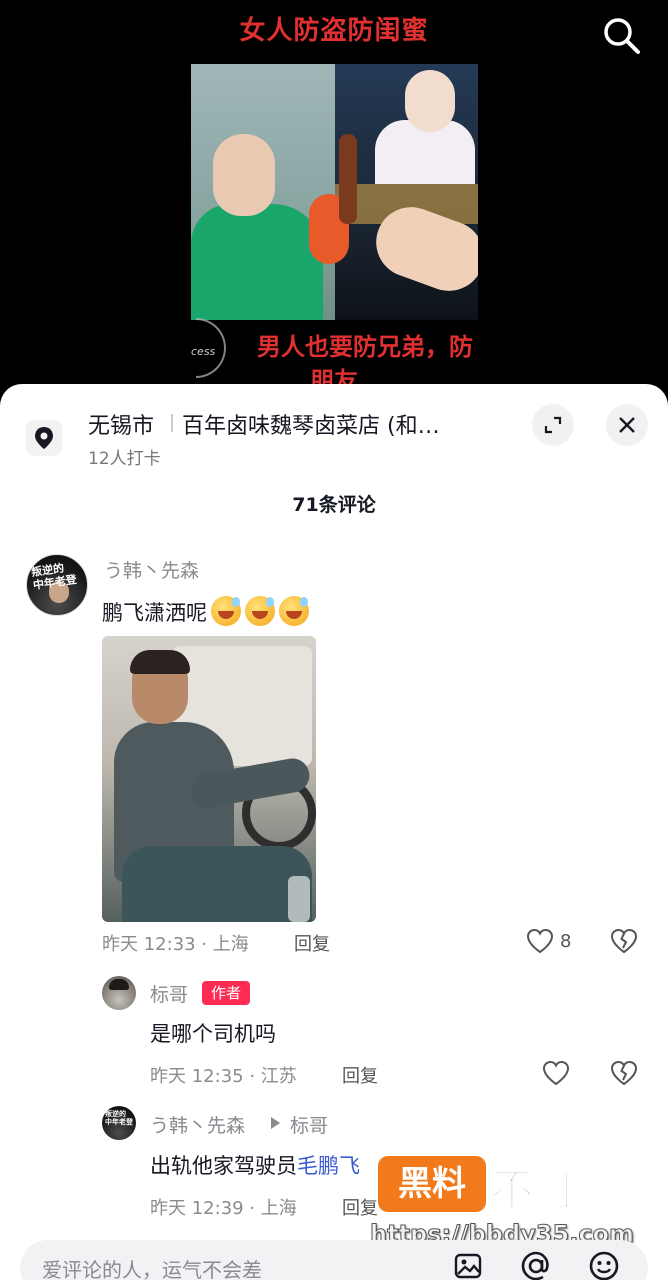  Describe the element at coordinates (556, 1190) in the screenshot. I see `watermark-text: 不打烊` at that location.